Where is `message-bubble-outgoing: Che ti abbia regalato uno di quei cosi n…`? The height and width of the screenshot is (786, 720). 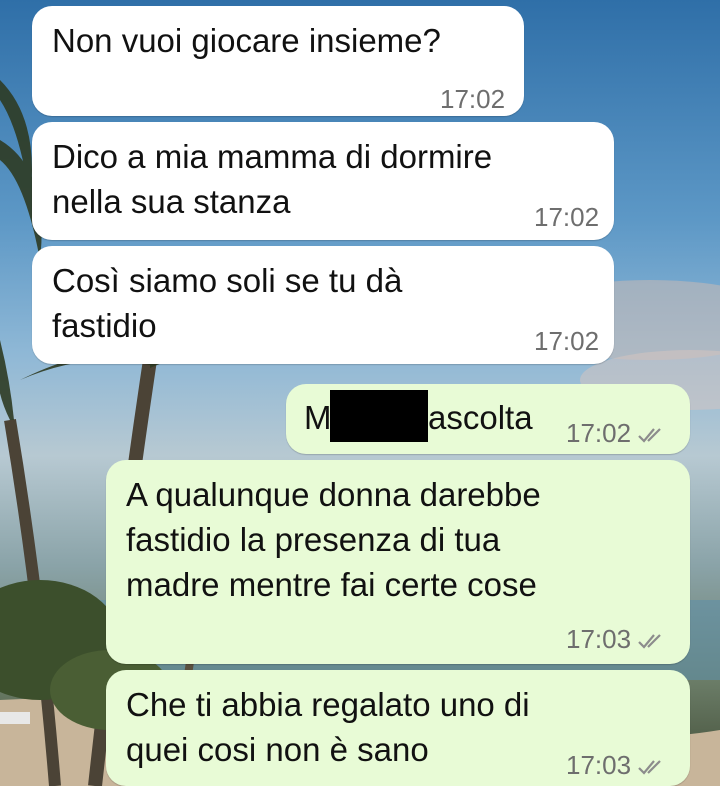
message-bubble-outgoing: Che ti abbia regalato uno di quei cosi n… is located at coordinates (398, 728).